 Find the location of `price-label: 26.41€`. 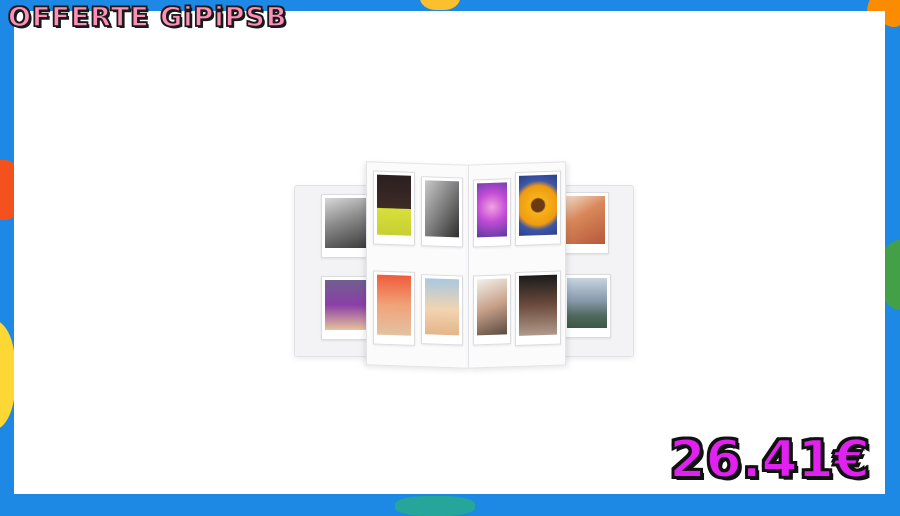

price-label: 26.41€ is located at coordinates (769, 460).